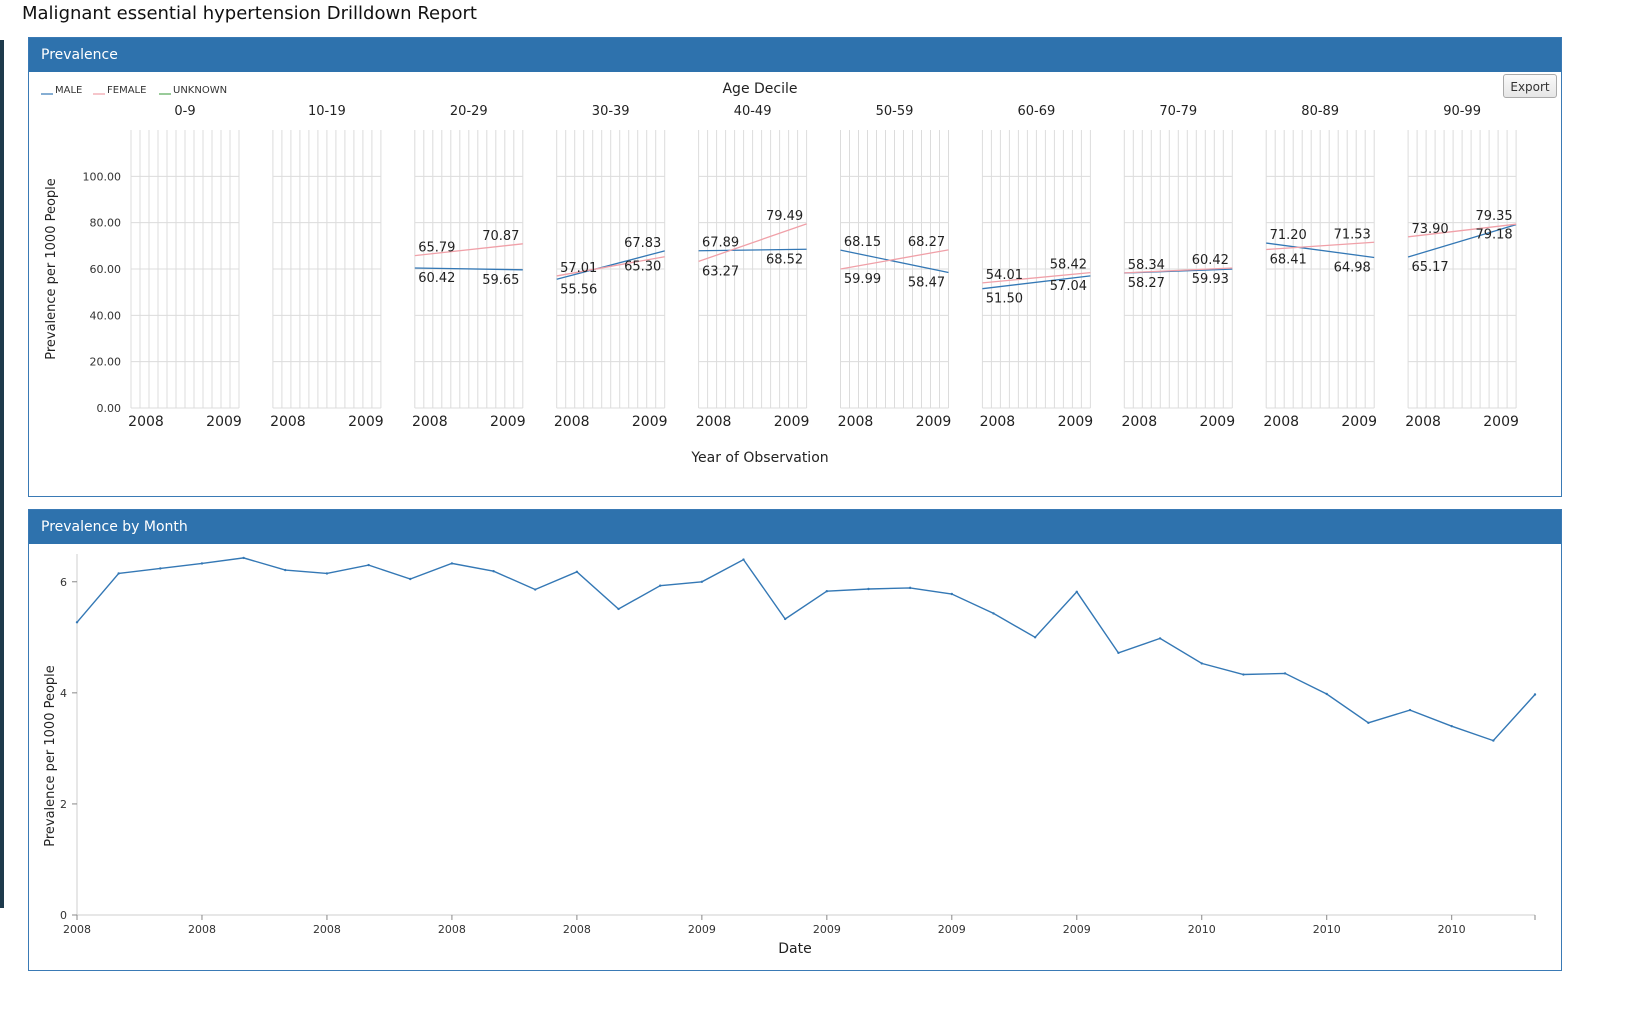 The width and height of the screenshot is (1632, 1020). I want to click on facet-label: 90-99, so click(1462, 111).